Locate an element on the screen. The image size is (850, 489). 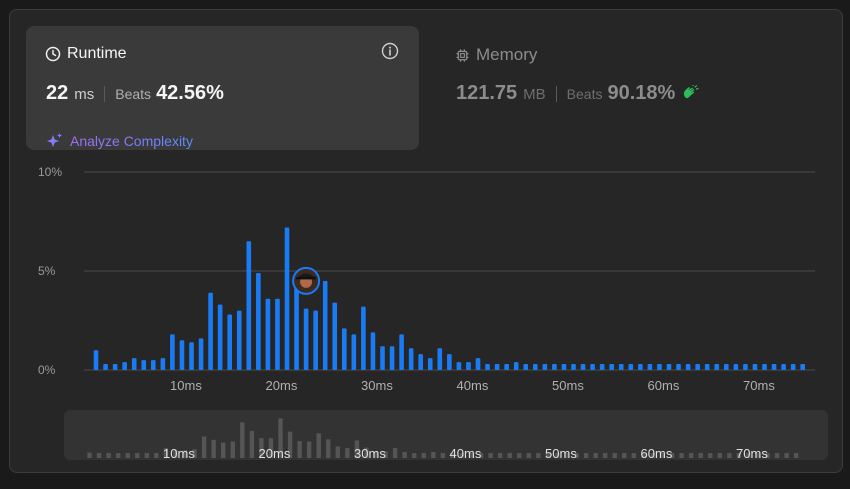
runtime-title: Runtime is located at coordinates (97, 53).